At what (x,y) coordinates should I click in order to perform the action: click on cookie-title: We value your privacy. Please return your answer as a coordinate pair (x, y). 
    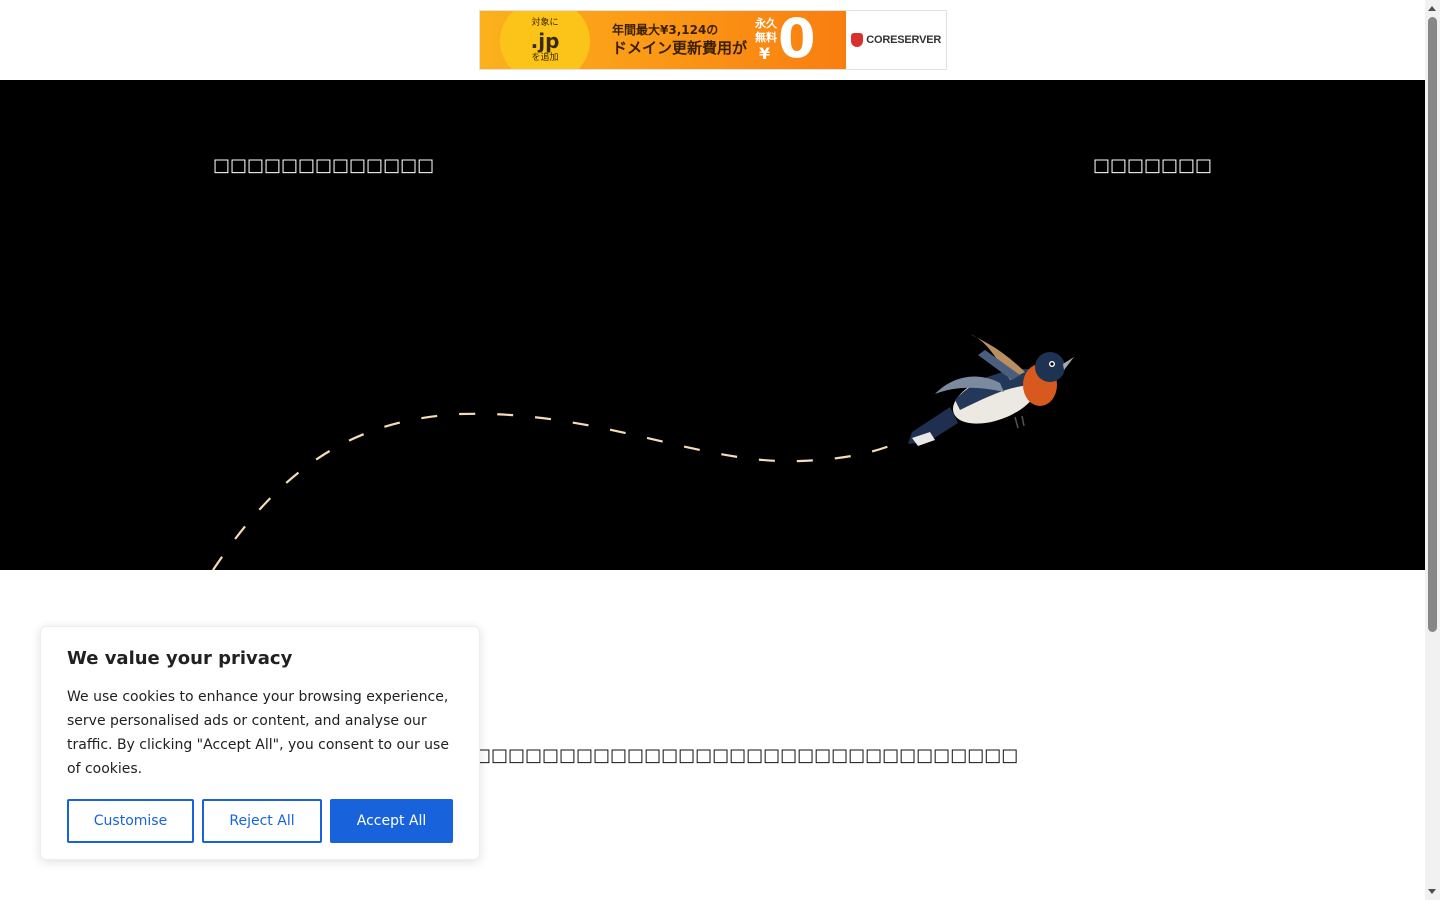
    Looking at the image, I should click on (180, 658).